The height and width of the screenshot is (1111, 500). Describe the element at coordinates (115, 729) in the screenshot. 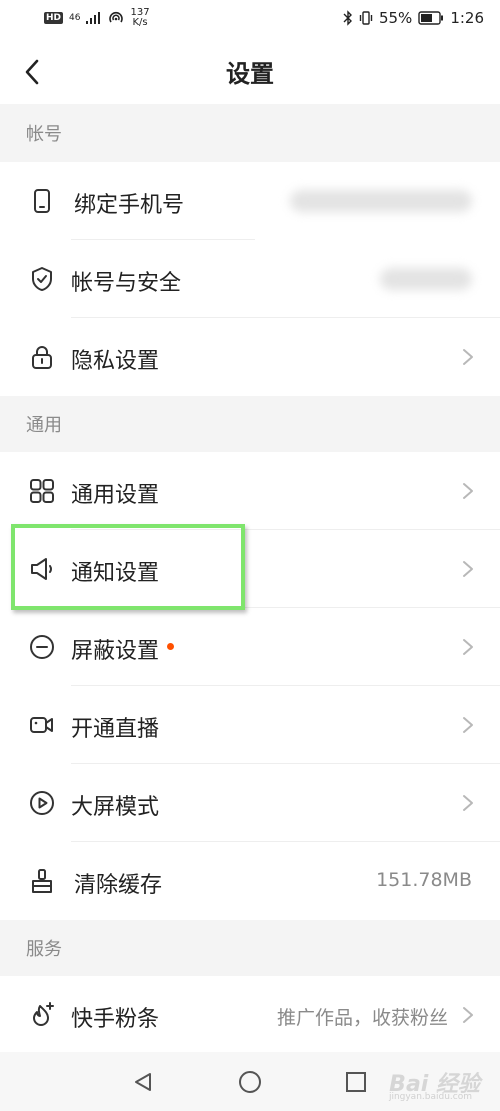

I see `row-label: 开通直播` at that location.